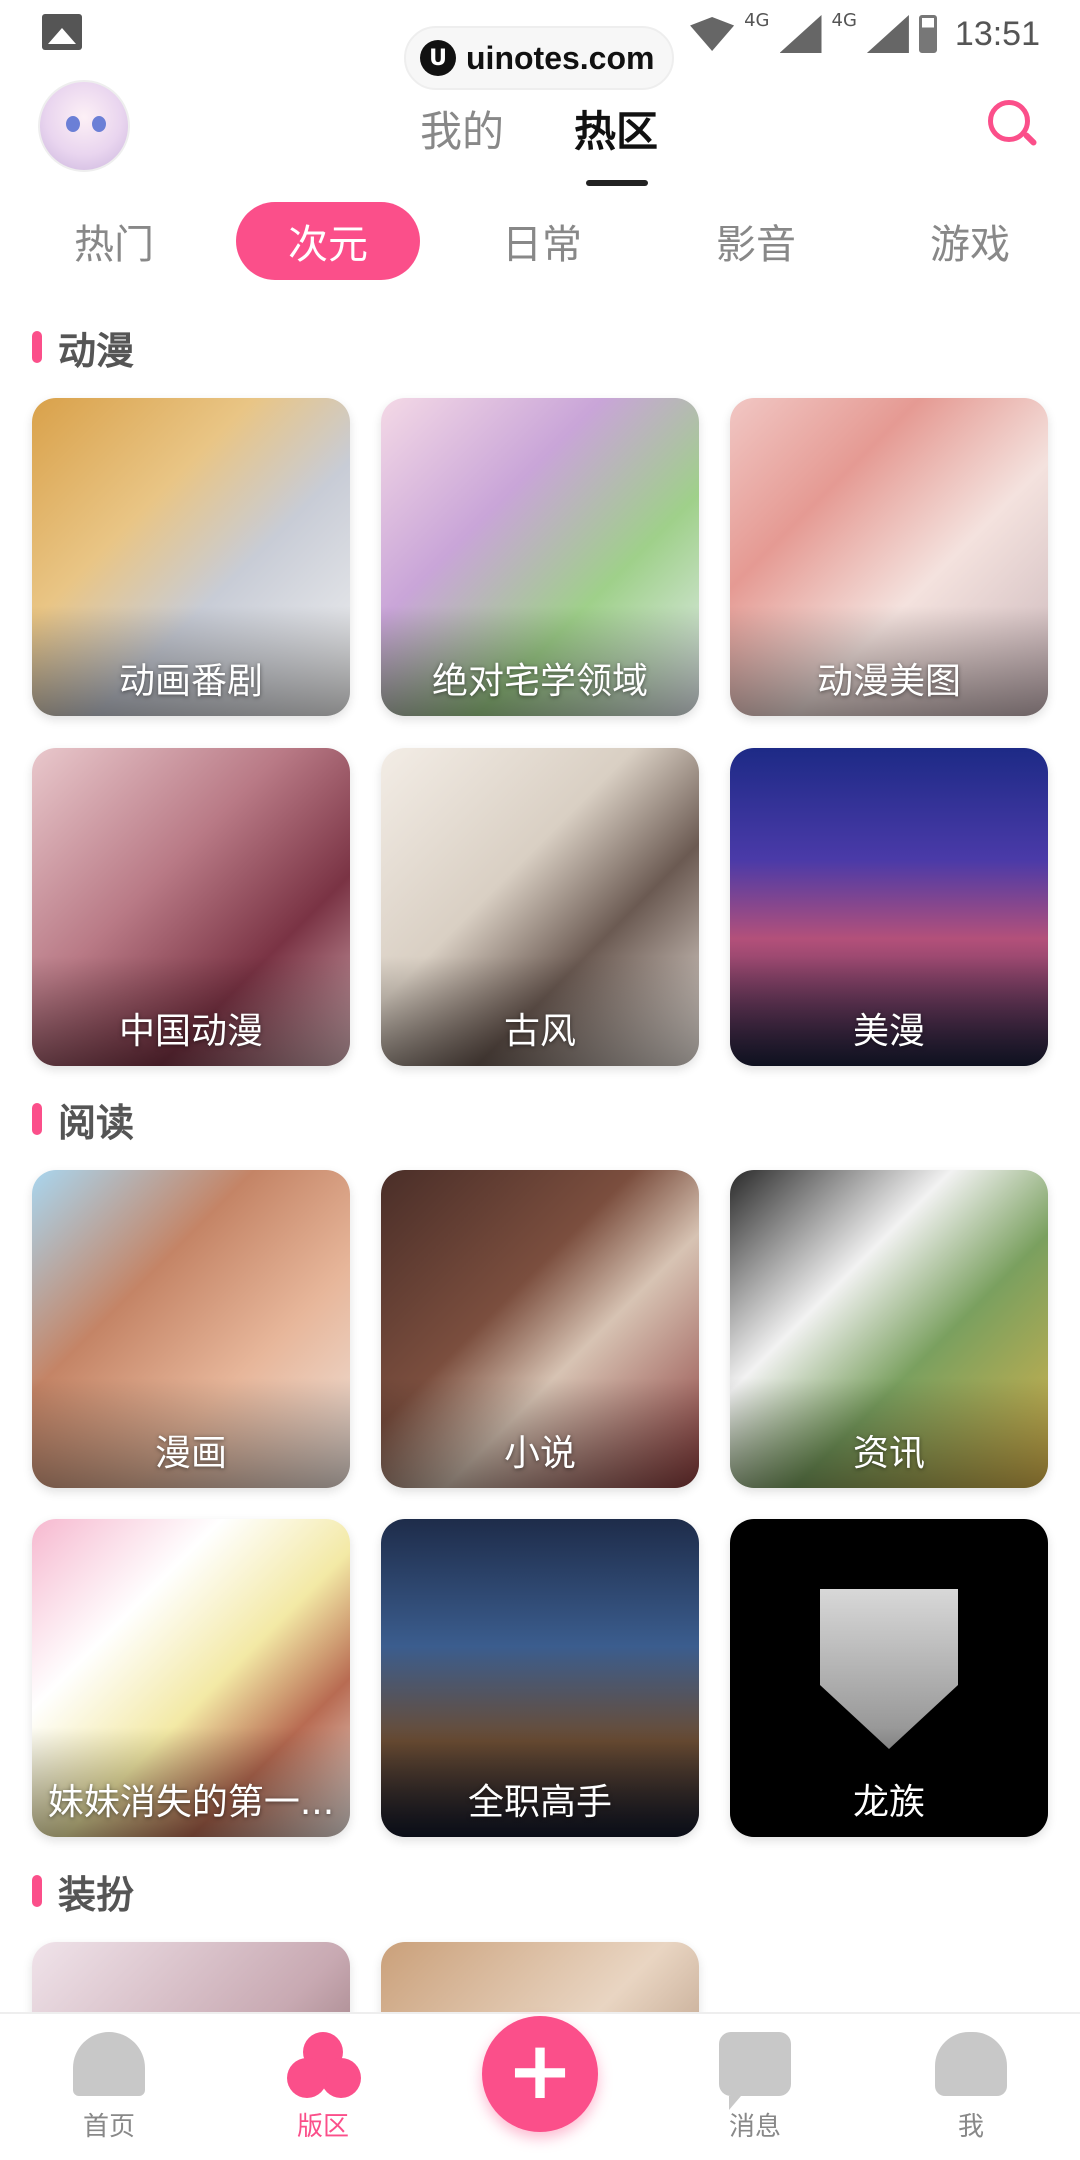 This screenshot has height=2160, width=1080. I want to click on board-card: 古风, so click(540, 907).